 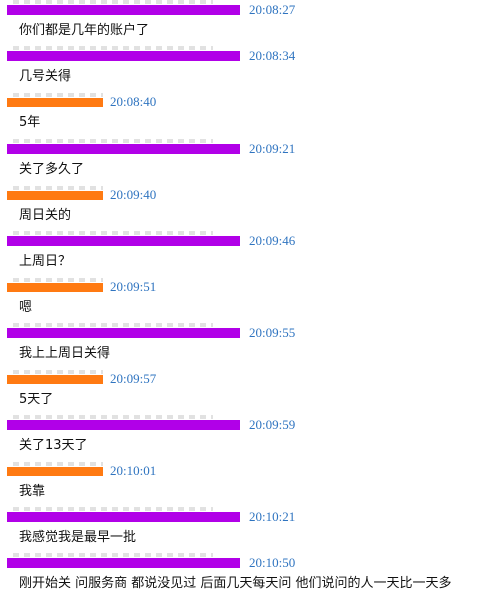 I want to click on message-text: 我感觉我是最早一批, so click(x=78, y=537).